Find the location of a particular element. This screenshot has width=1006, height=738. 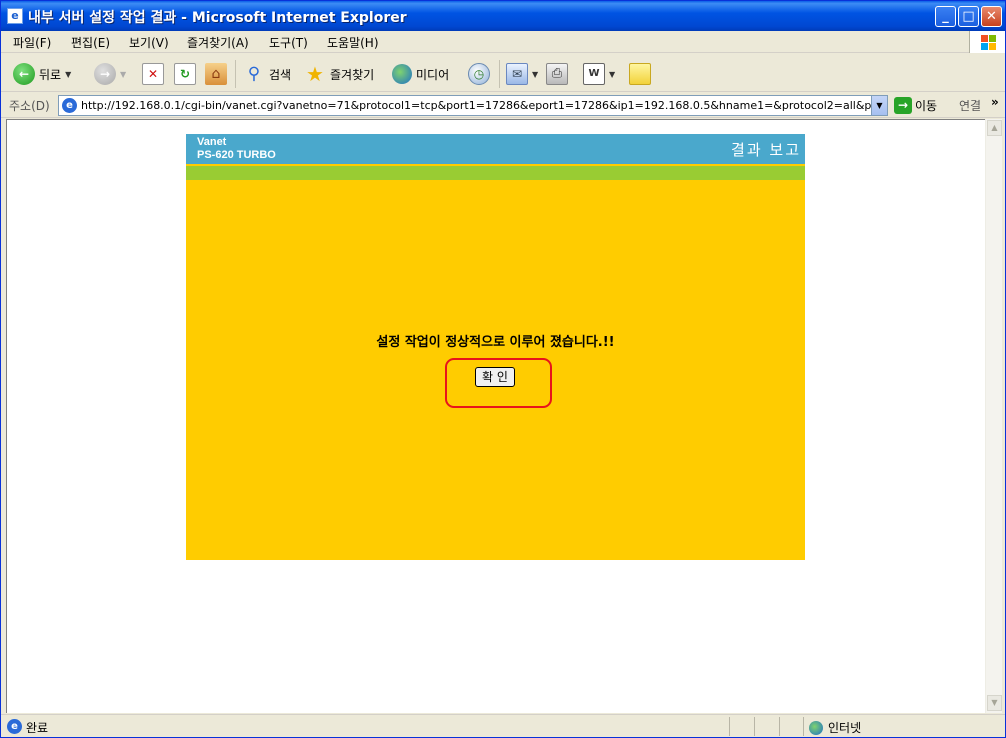

minimize-button: _ is located at coordinates (945, 16).